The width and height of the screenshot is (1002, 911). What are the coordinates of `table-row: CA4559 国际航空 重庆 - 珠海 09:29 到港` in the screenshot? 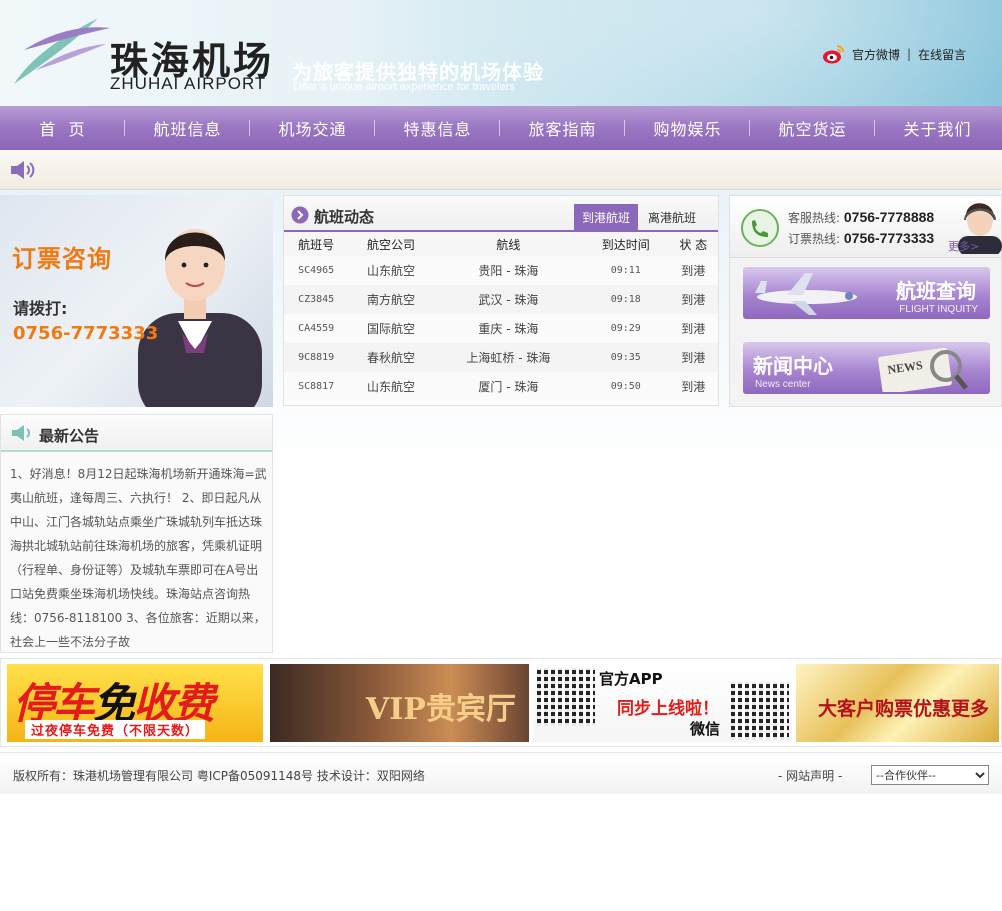 It's located at (501, 328).